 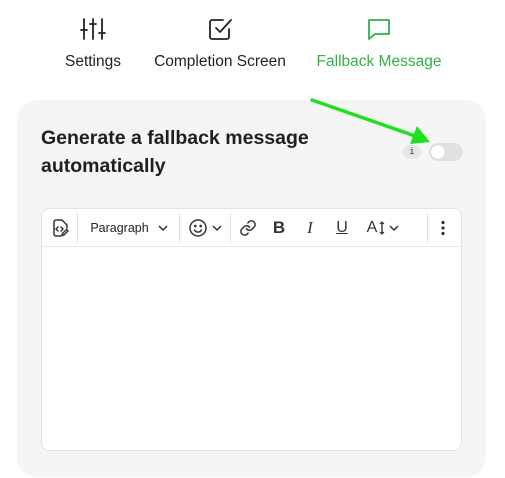 I want to click on tab-completion-screen: Completion Screen, so click(x=220, y=42).